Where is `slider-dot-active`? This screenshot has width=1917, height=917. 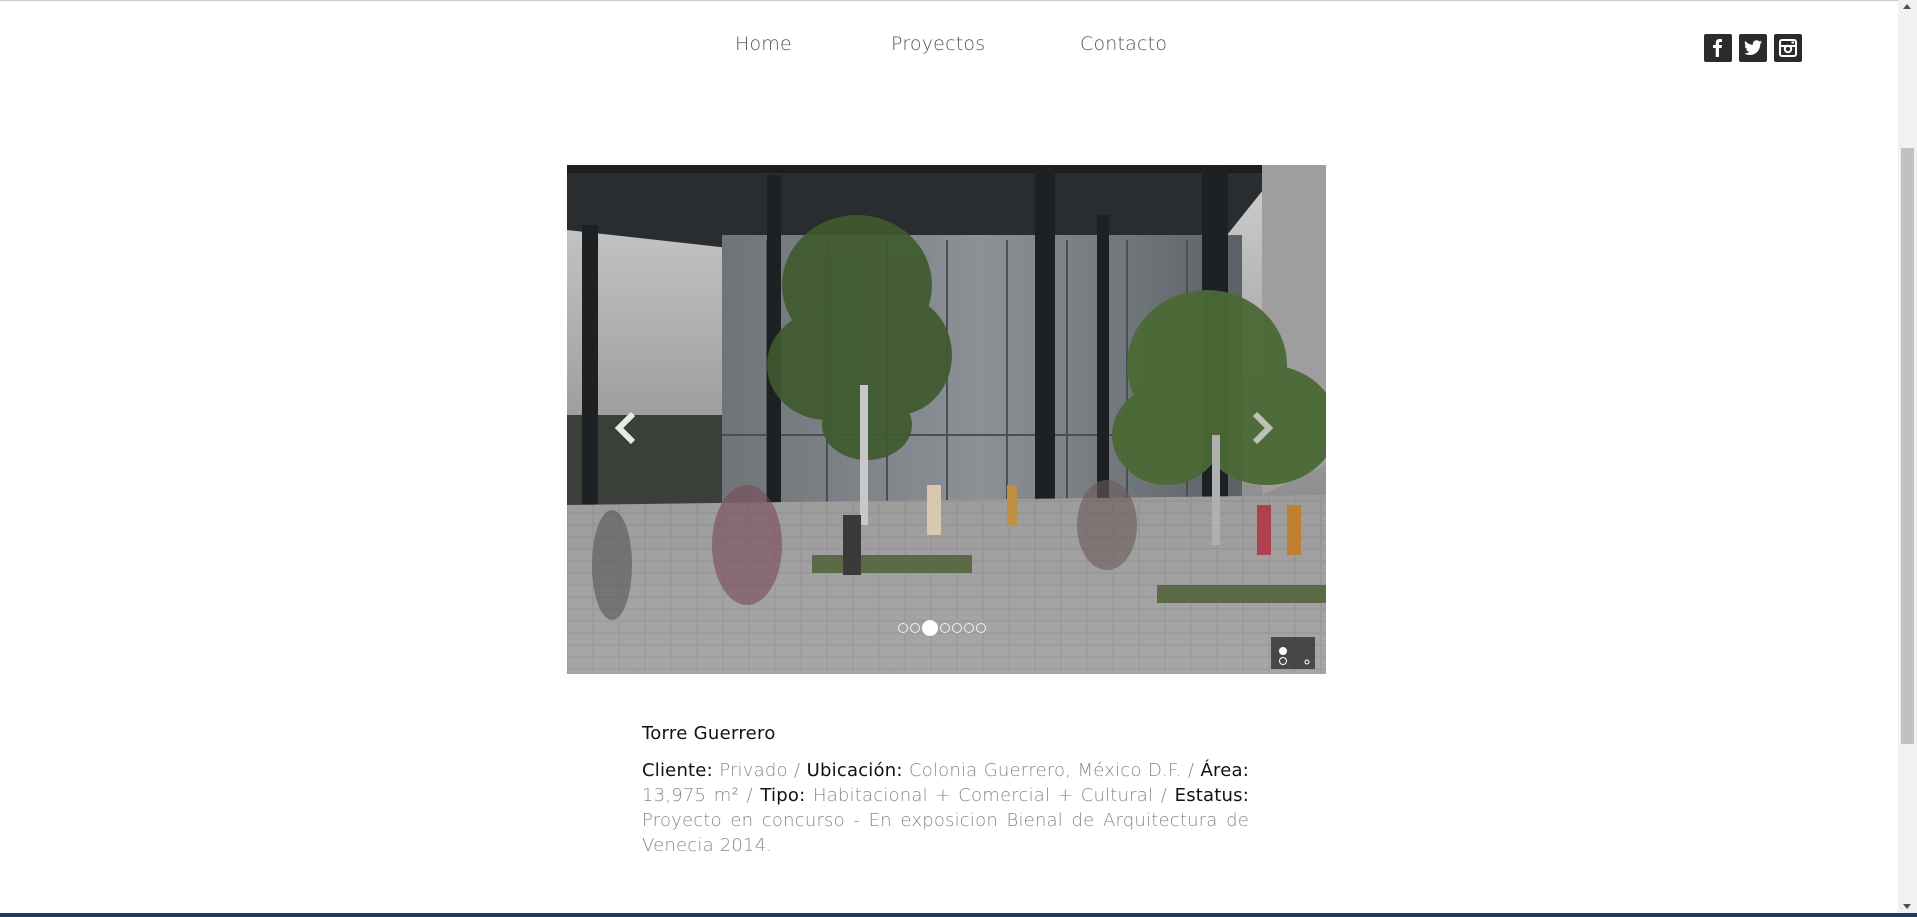 slider-dot-active is located at coordinates (930, 628).